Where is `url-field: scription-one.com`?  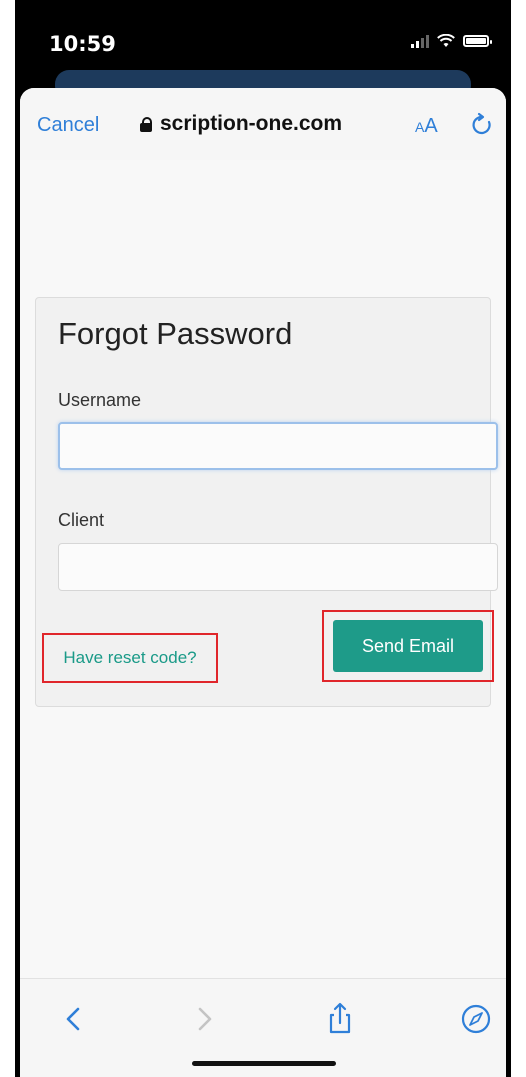 url-field: scription-one.com is located at coordinates (241, 124).